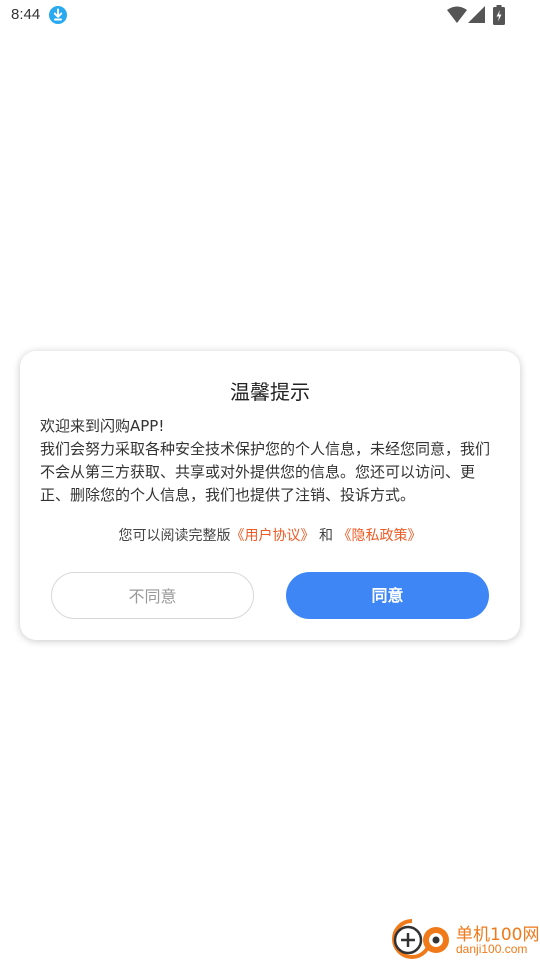 This screenshot has height=960, width=540. What do you see at coordinates (273, 536) in the screenshot?
I see `user-agreement-link: 《用户协议》` at bounding box center [273, 536].